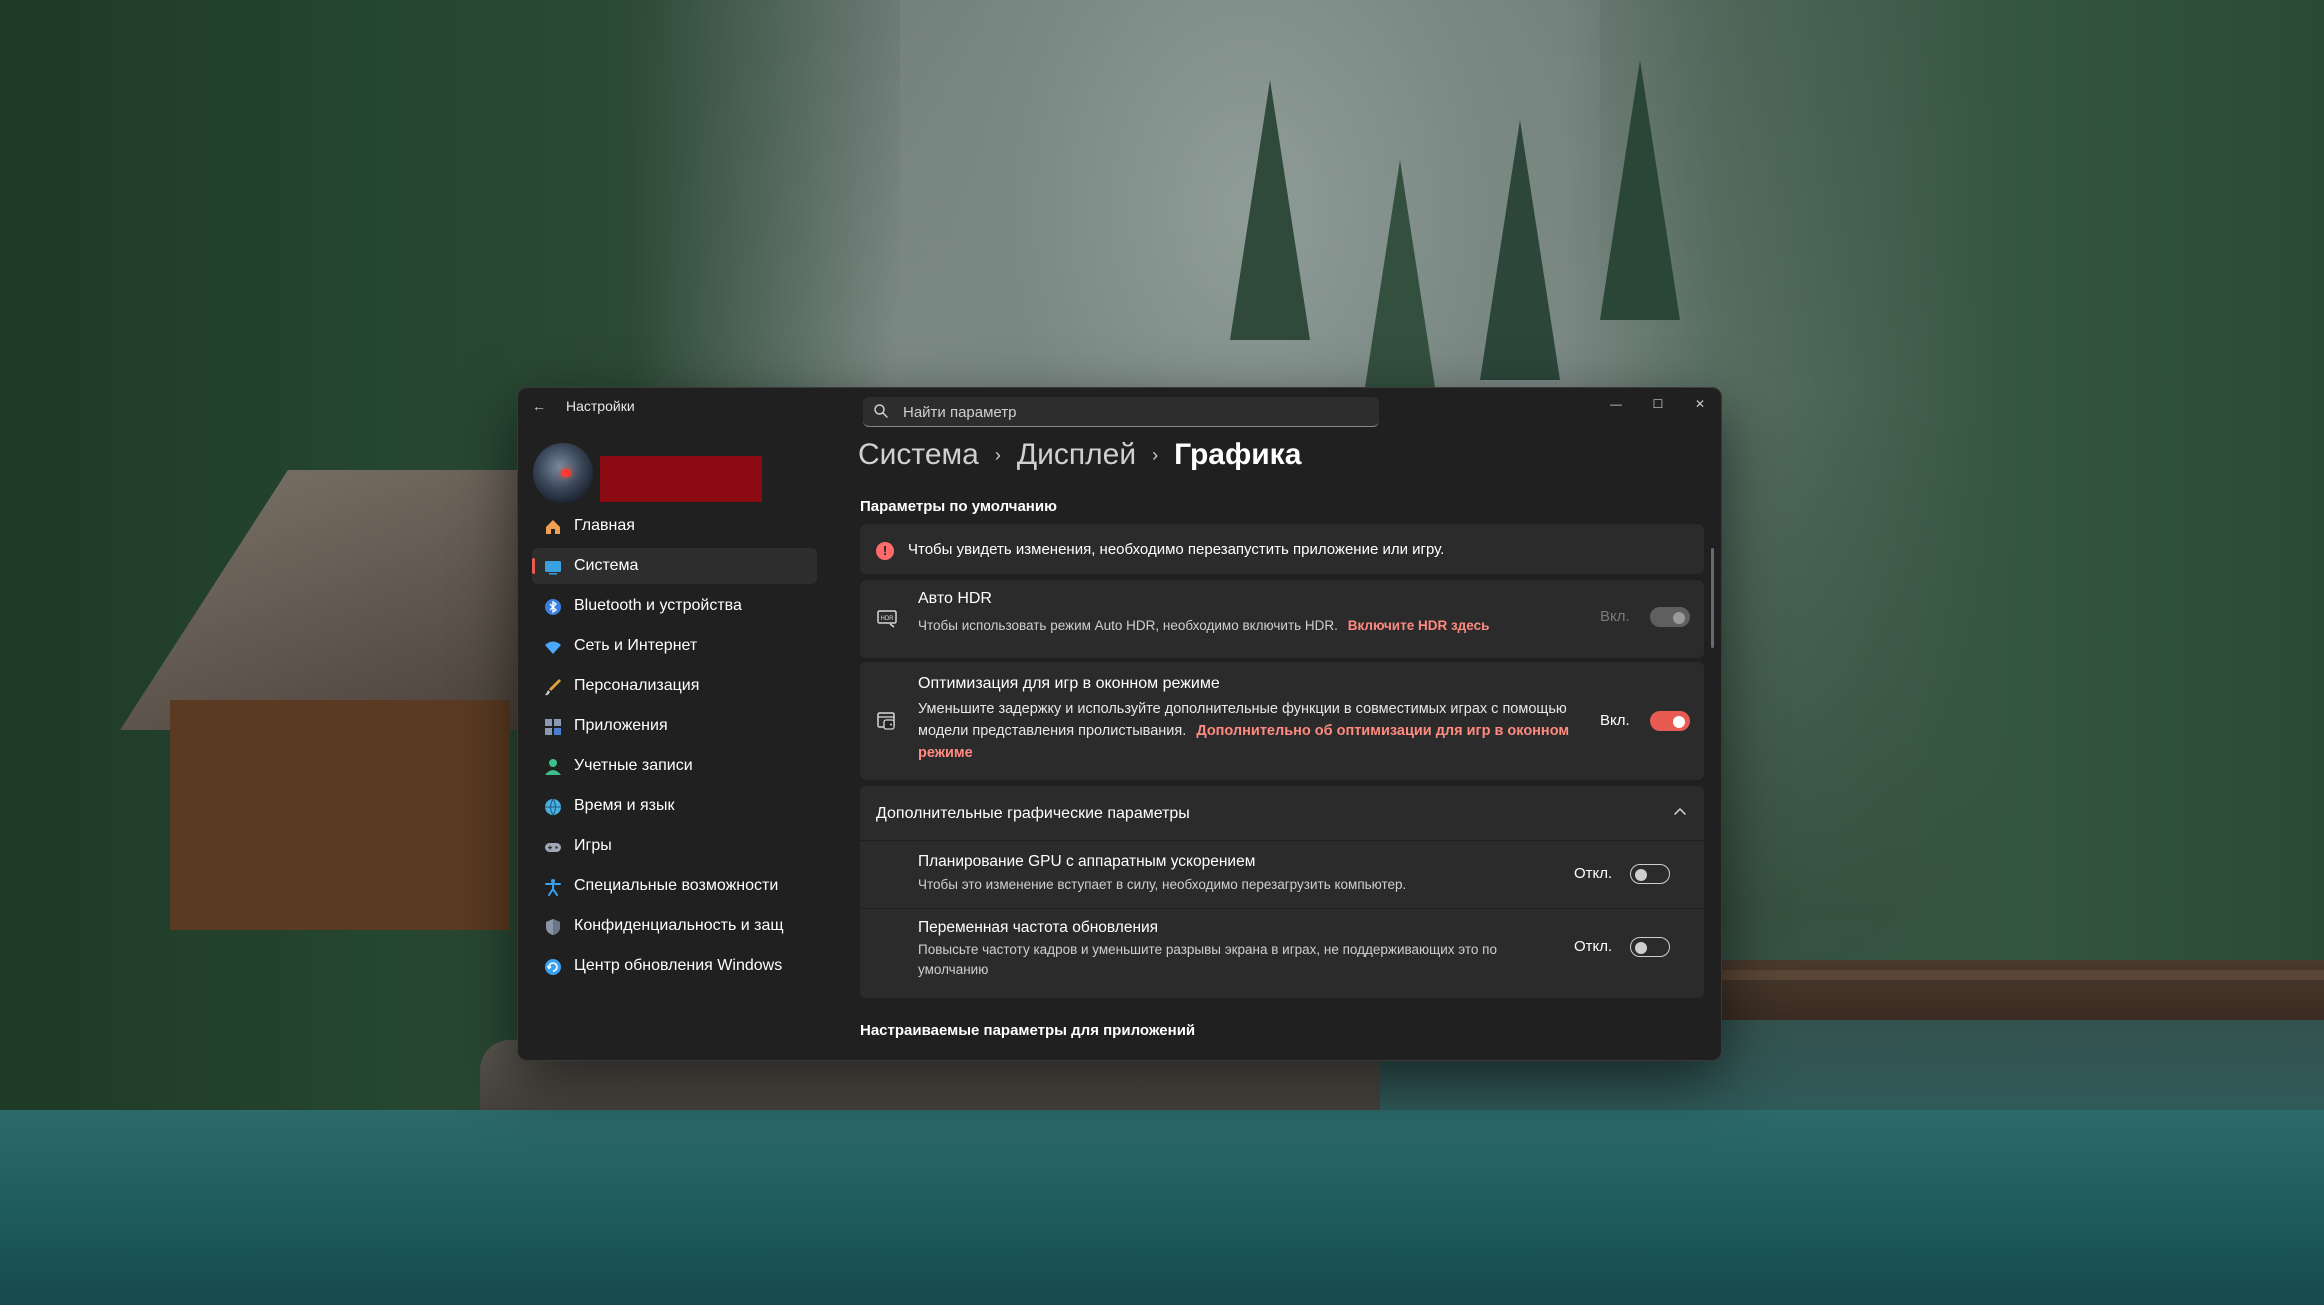 The width and height of the screenshot is (2324, 1305). I want to click on sidebar-item-windows-update: Центр обновления Windows, so click(674, 966).